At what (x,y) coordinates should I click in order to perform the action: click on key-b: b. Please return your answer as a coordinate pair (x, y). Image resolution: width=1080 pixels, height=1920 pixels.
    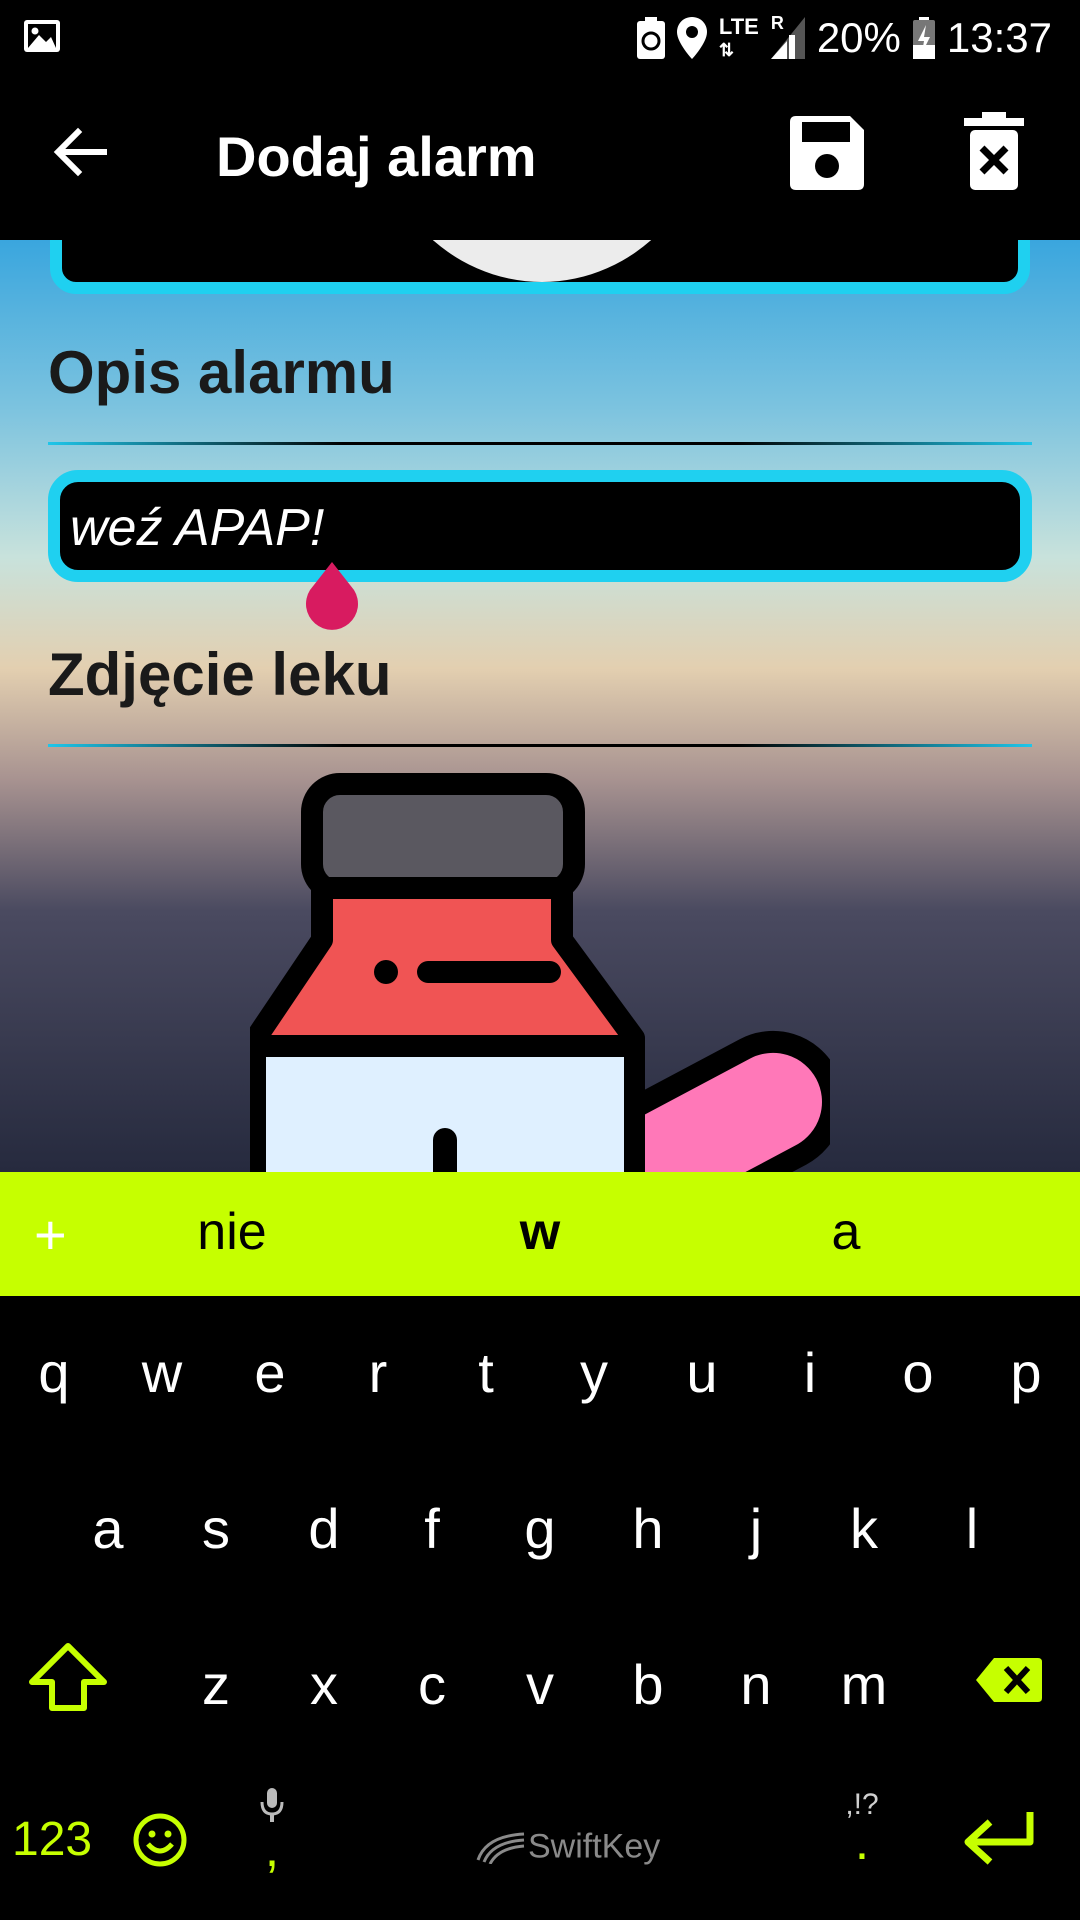
    Looking at the image, I should click on (648, 1684).